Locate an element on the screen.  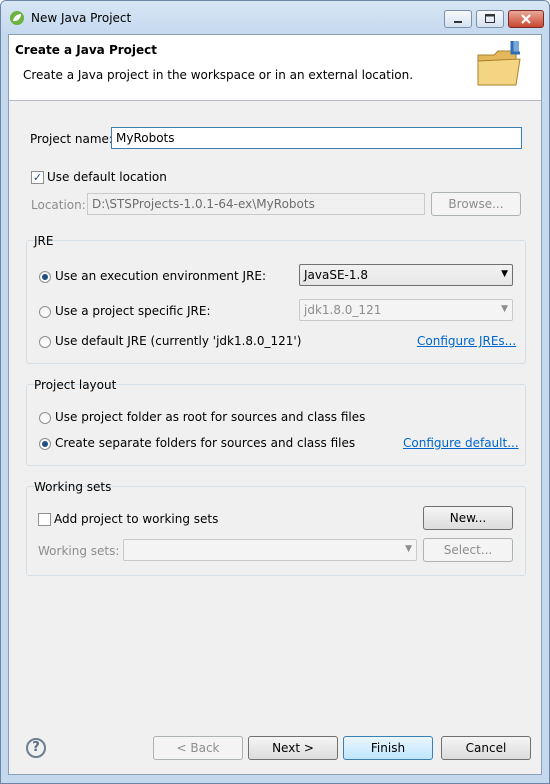
location-input: D:\STSProjects-1.0.1-64-ex\MyRobots is located at coordinates (256, 204).